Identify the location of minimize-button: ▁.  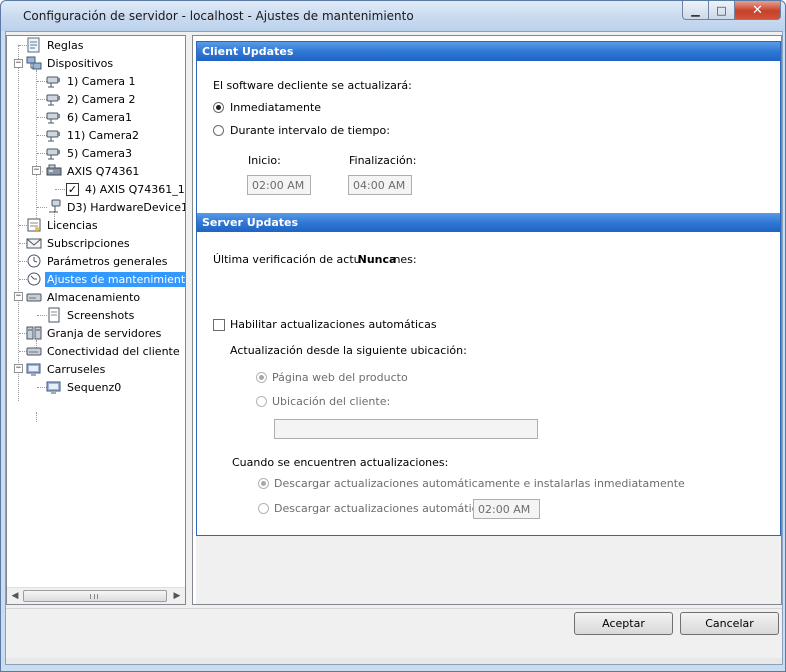
(695, 10).